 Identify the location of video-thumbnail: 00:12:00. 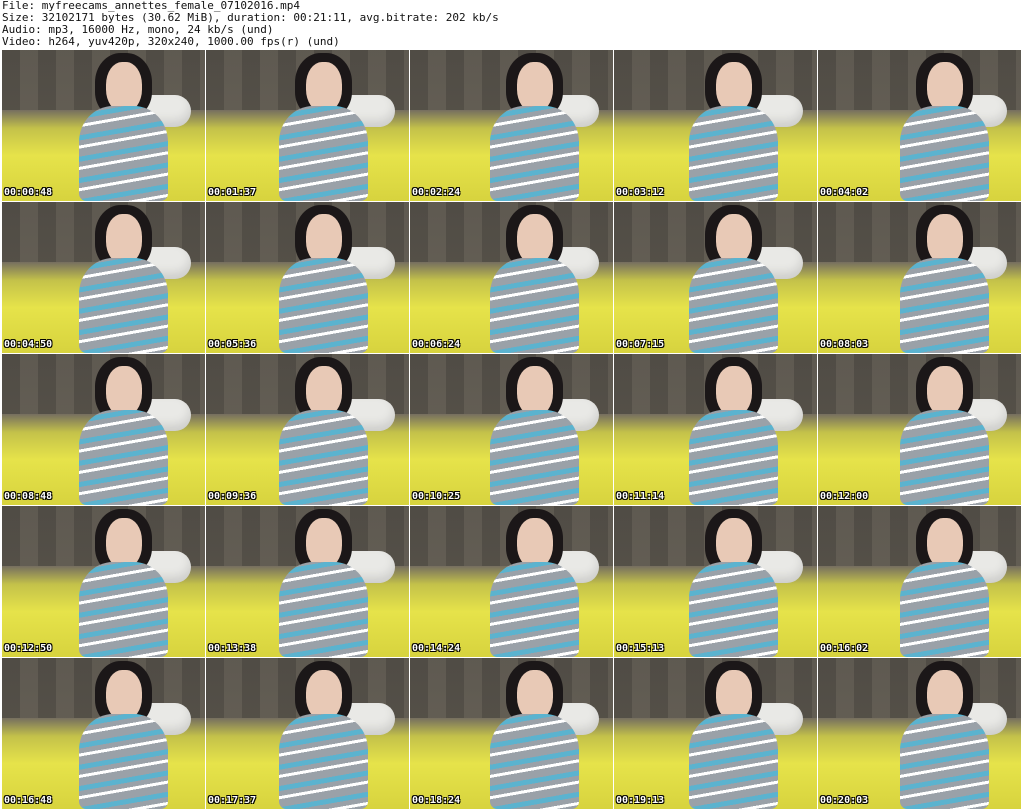
(919, 429).